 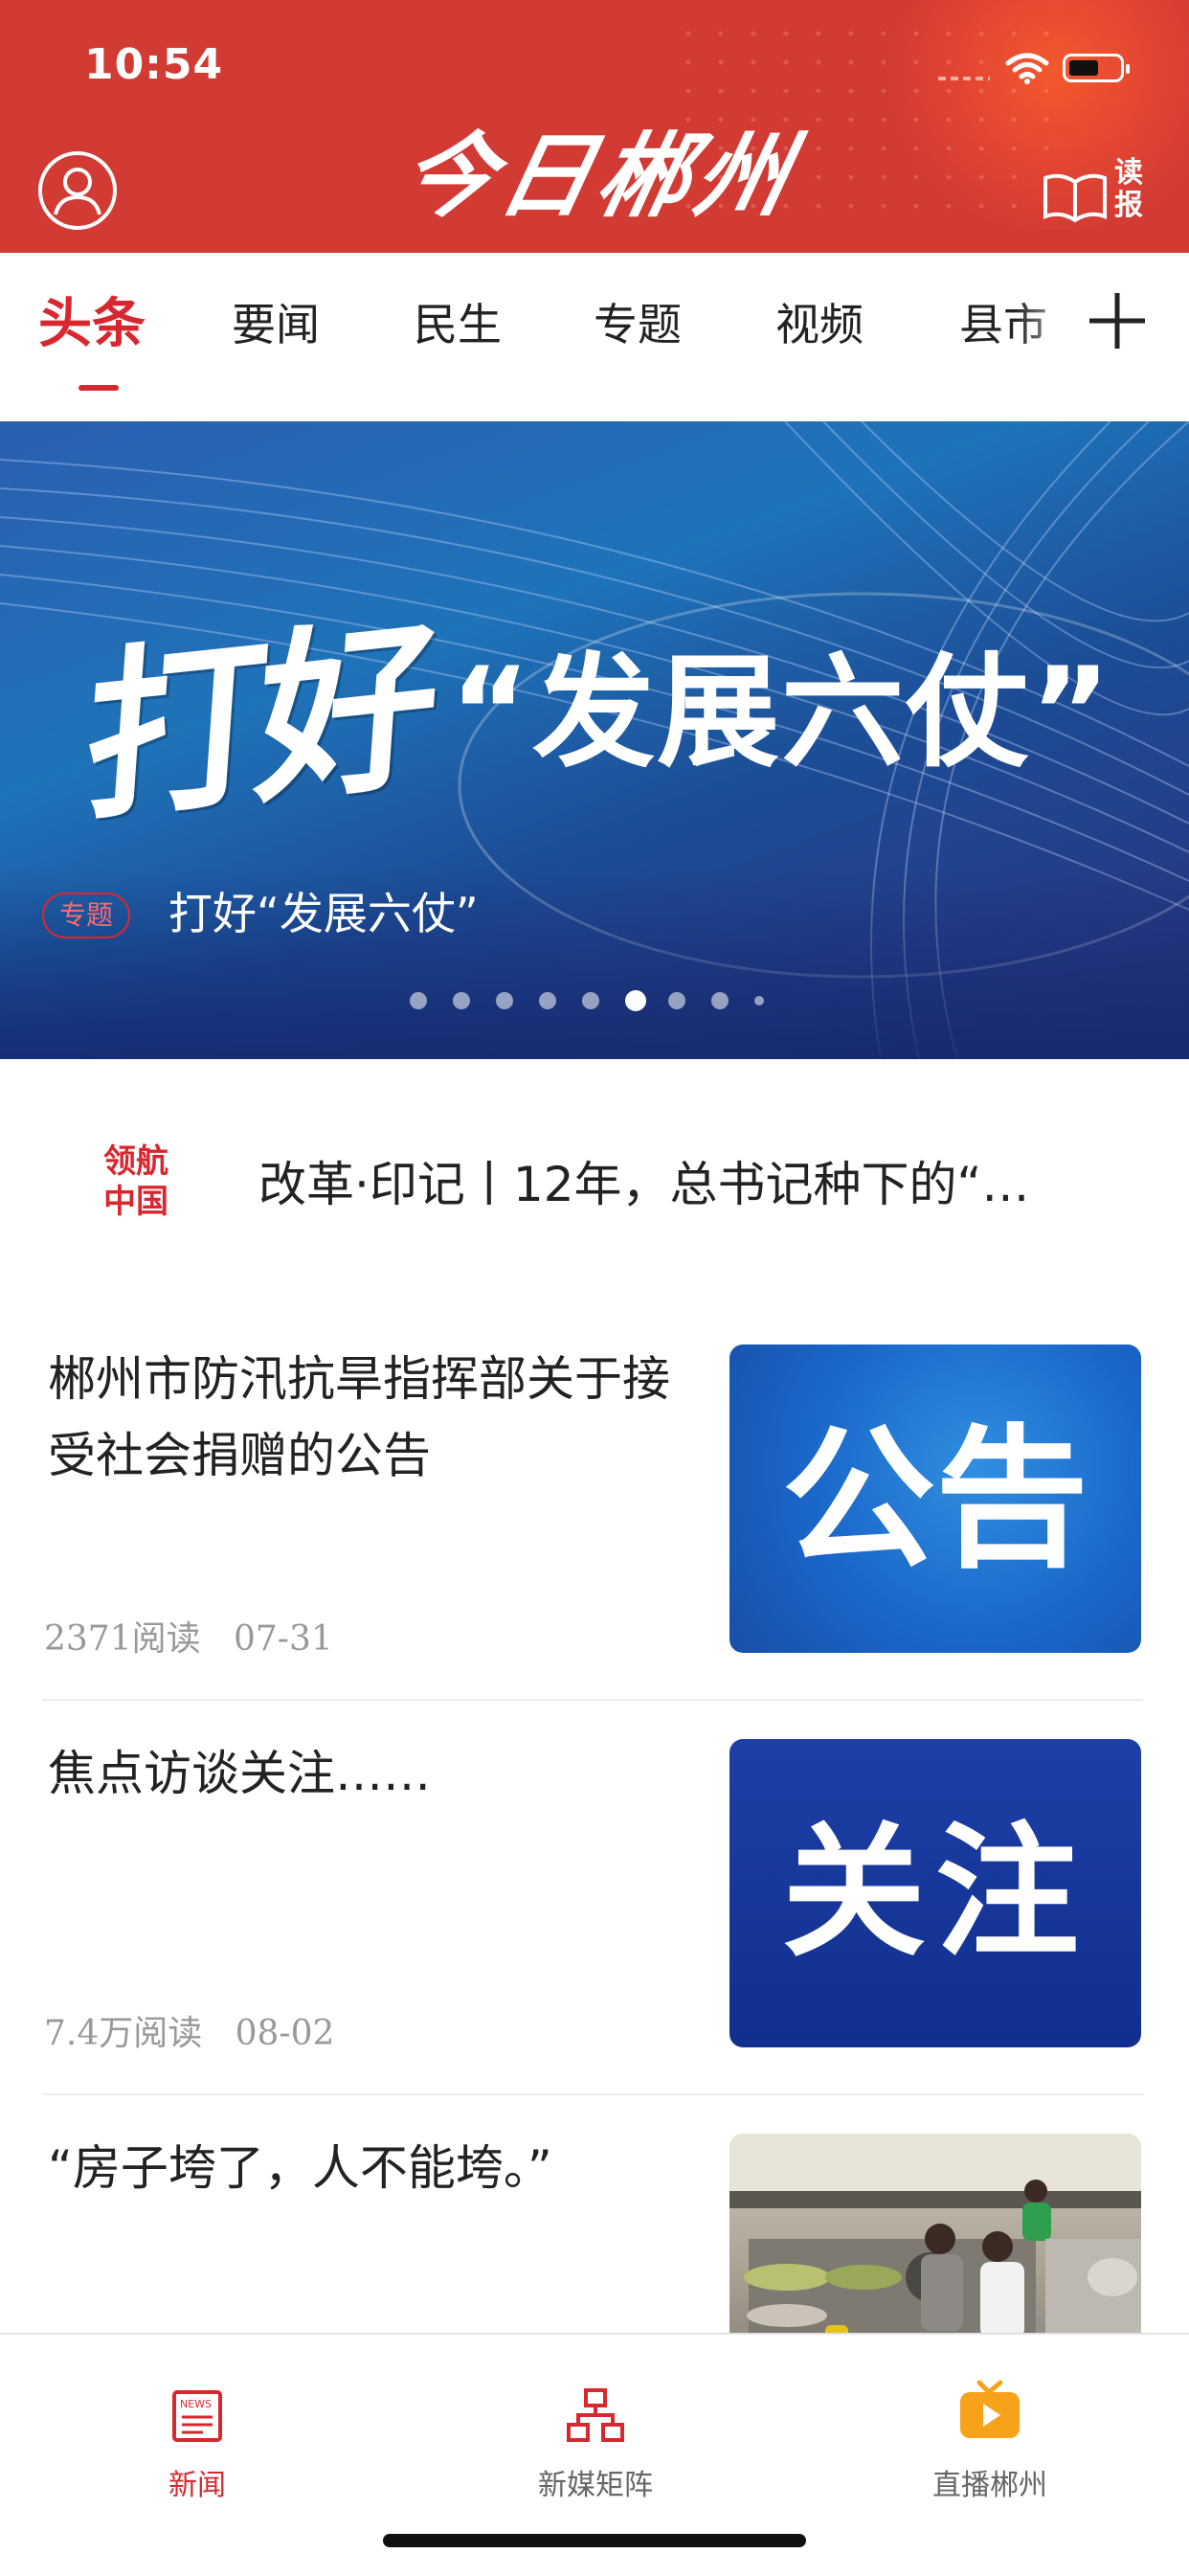 What do you see at coordinates (122, 1639) in the screenshot?
I see `read-count: 2371阅读` at bounding box center [122, 1639].